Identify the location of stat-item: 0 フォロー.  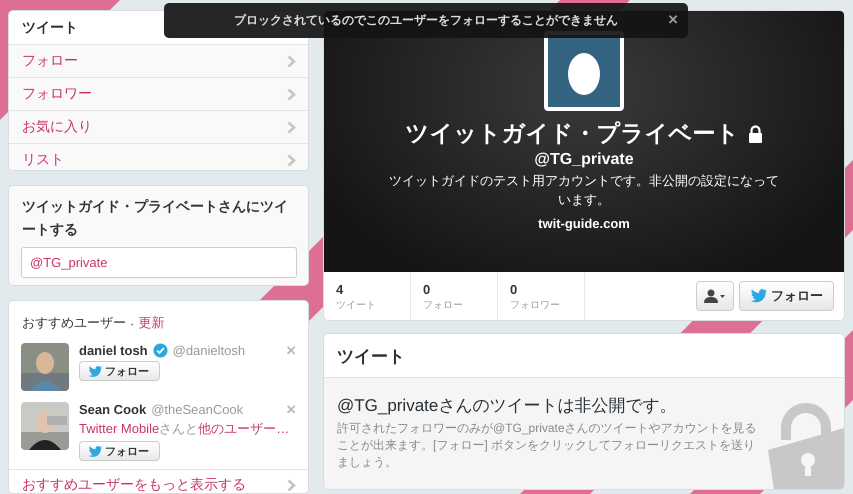
(454, 296).